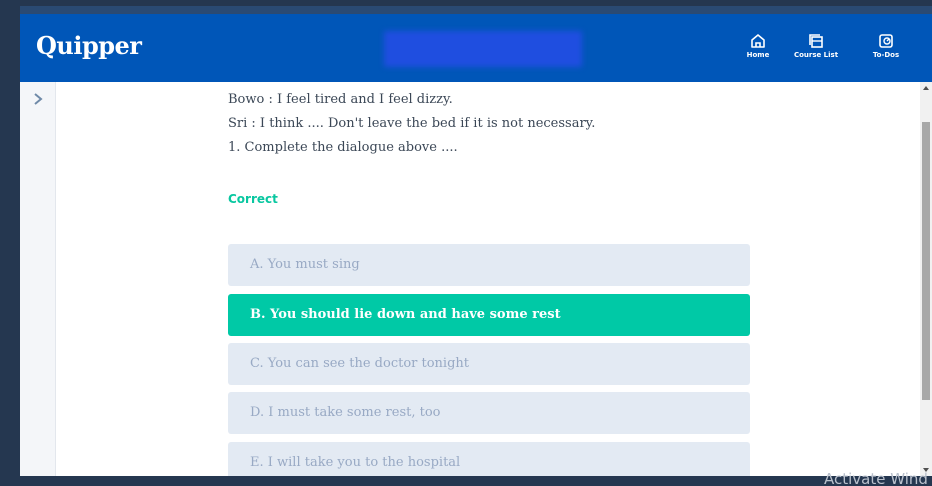  Describe the element at coordinates (483, 49) in the screenshot. I see `blurred-region` at that location.